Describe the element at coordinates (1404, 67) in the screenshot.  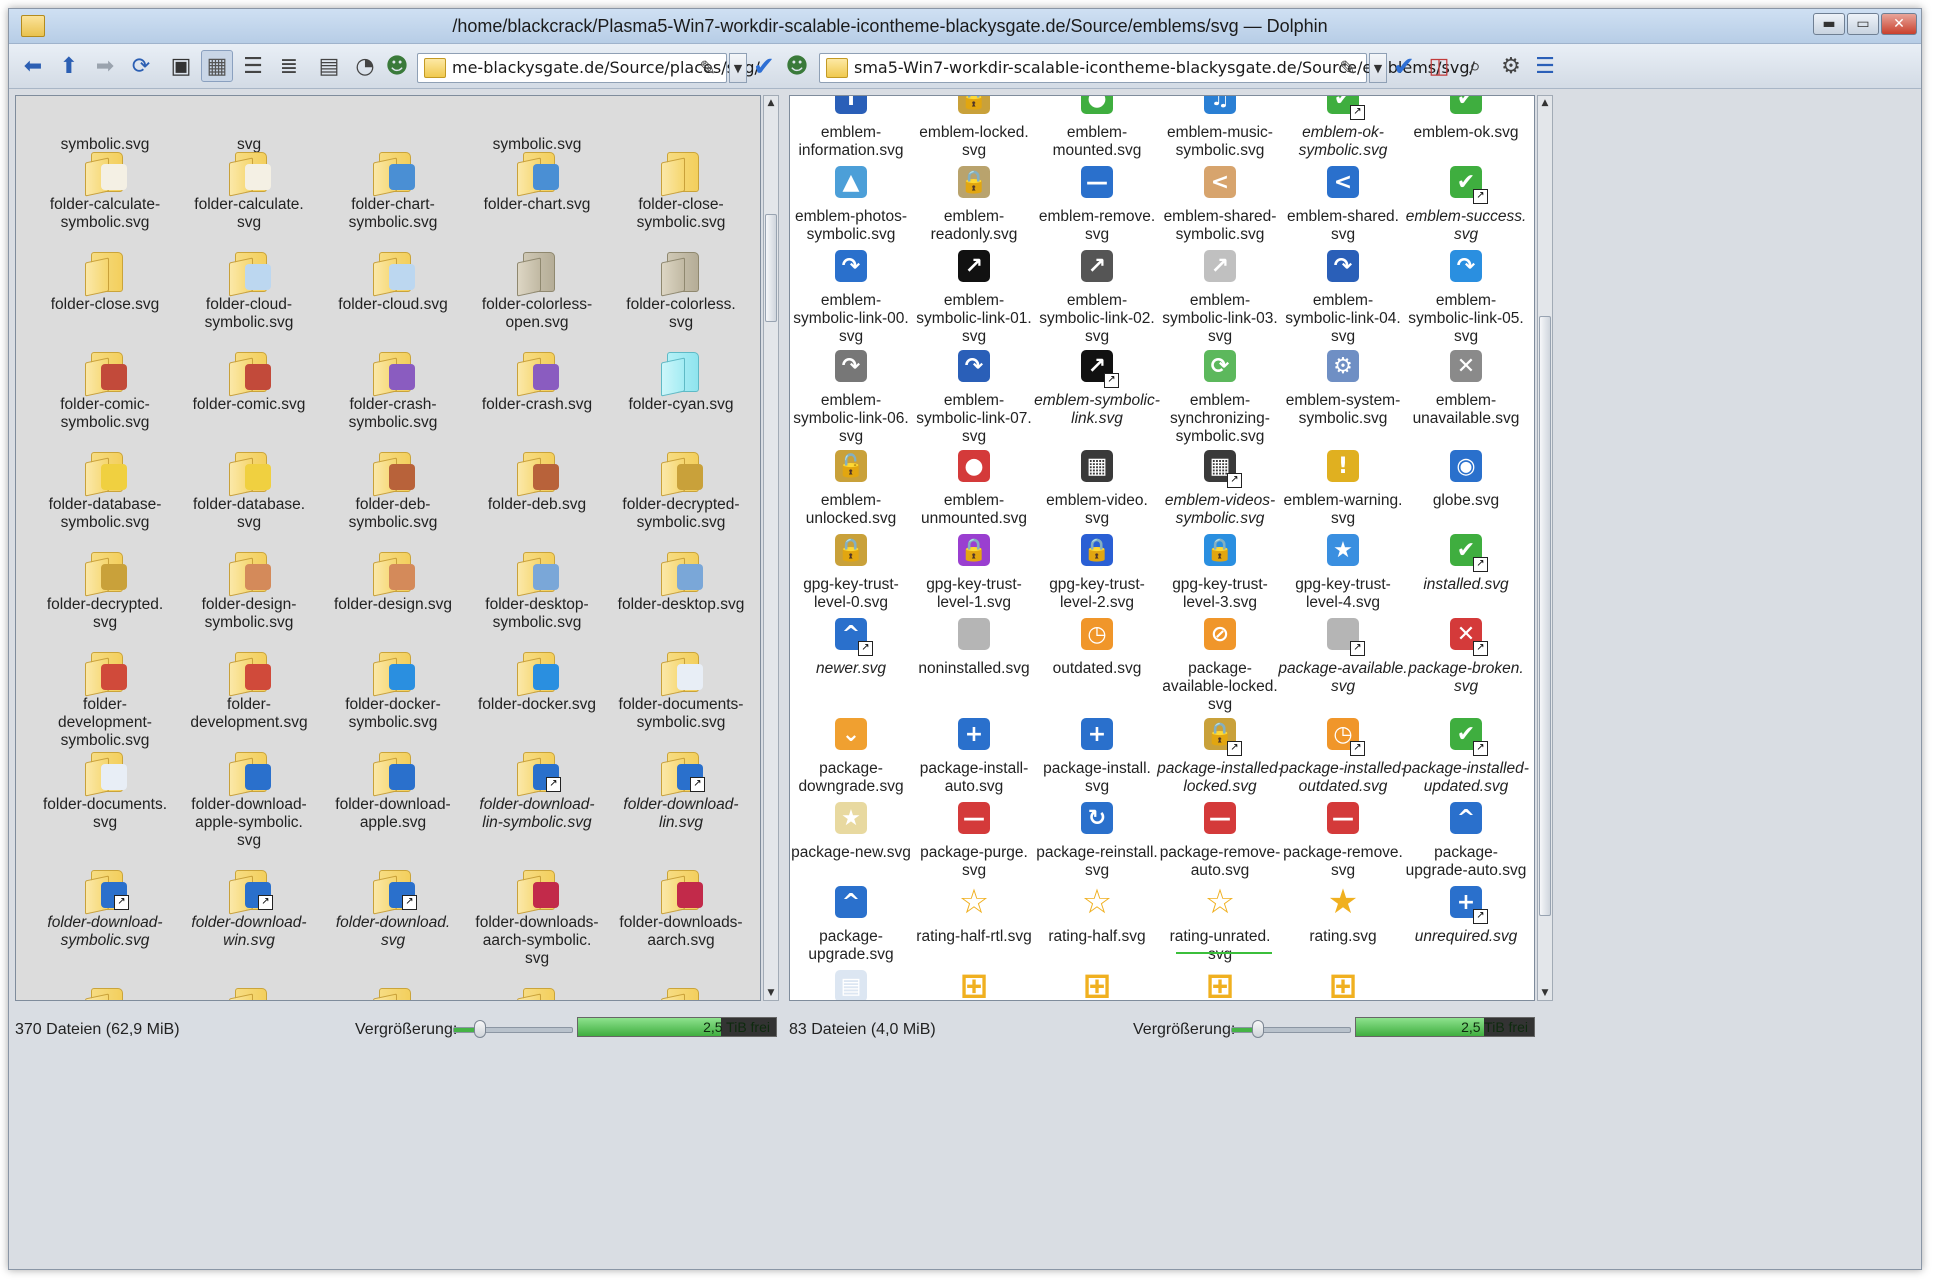
I see `right-apply-check-icon: ✔` at that location.